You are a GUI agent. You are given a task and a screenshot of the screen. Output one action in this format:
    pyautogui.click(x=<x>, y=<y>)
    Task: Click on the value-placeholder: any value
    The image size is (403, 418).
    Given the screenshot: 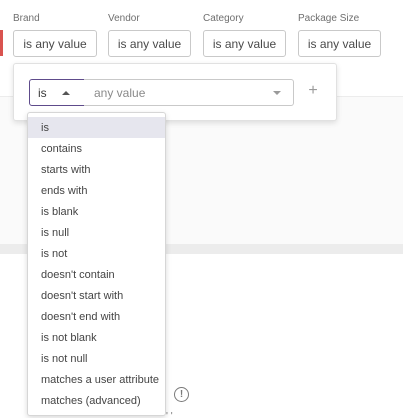 What is the action you would take?
    pyautogui.click(x=120, y=92)
    